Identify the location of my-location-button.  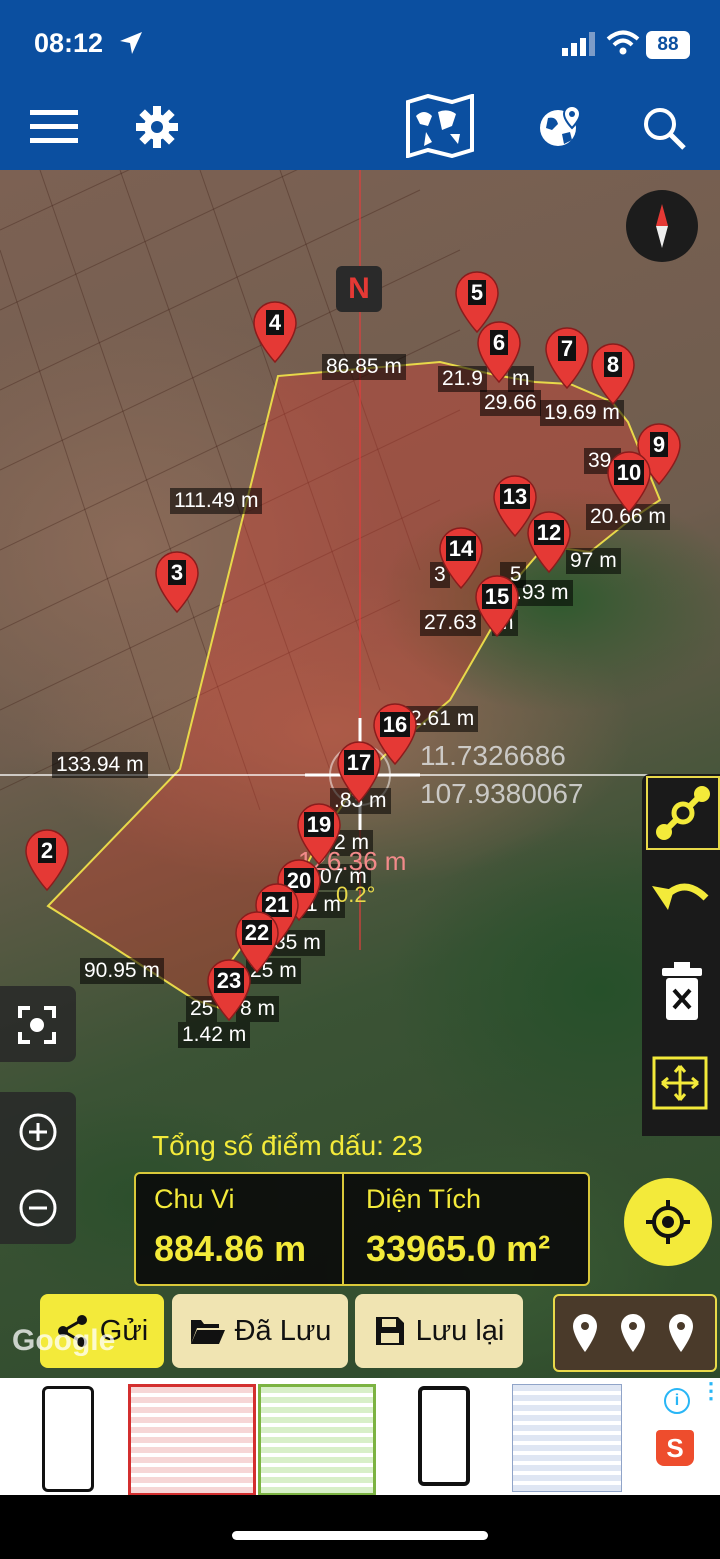
(668, 1222).